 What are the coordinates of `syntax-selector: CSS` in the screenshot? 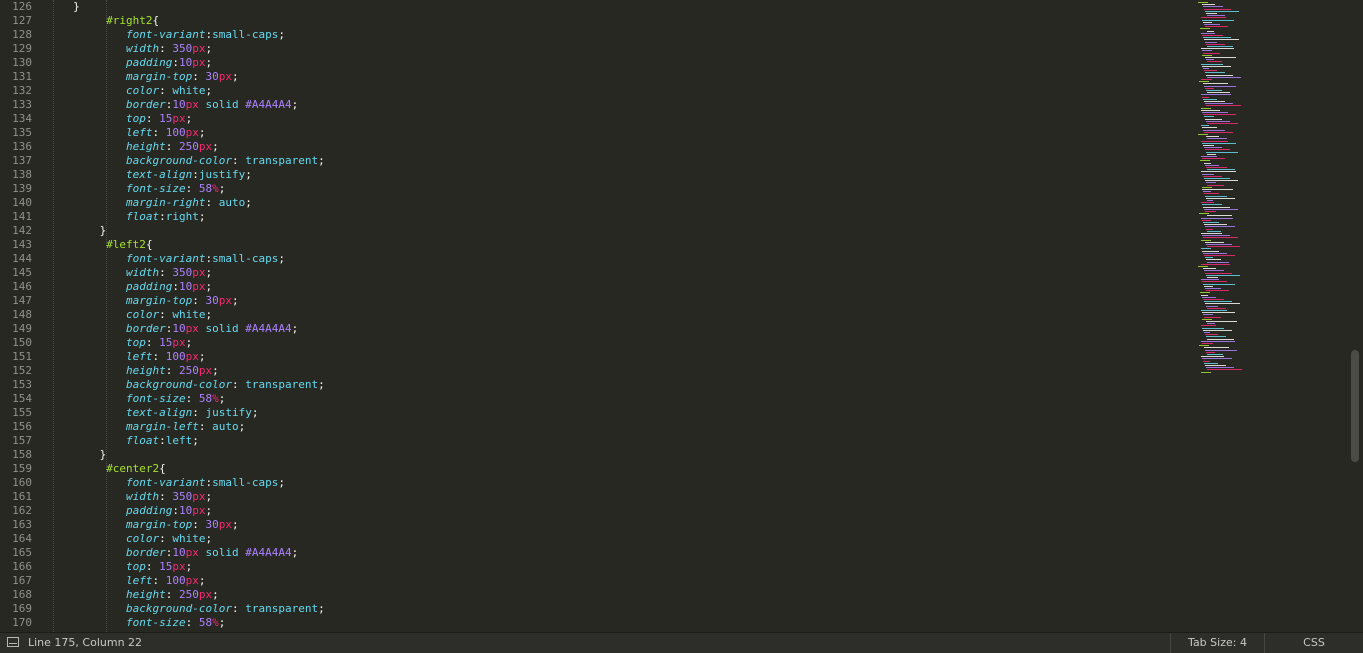 It's located at (1313, 643).